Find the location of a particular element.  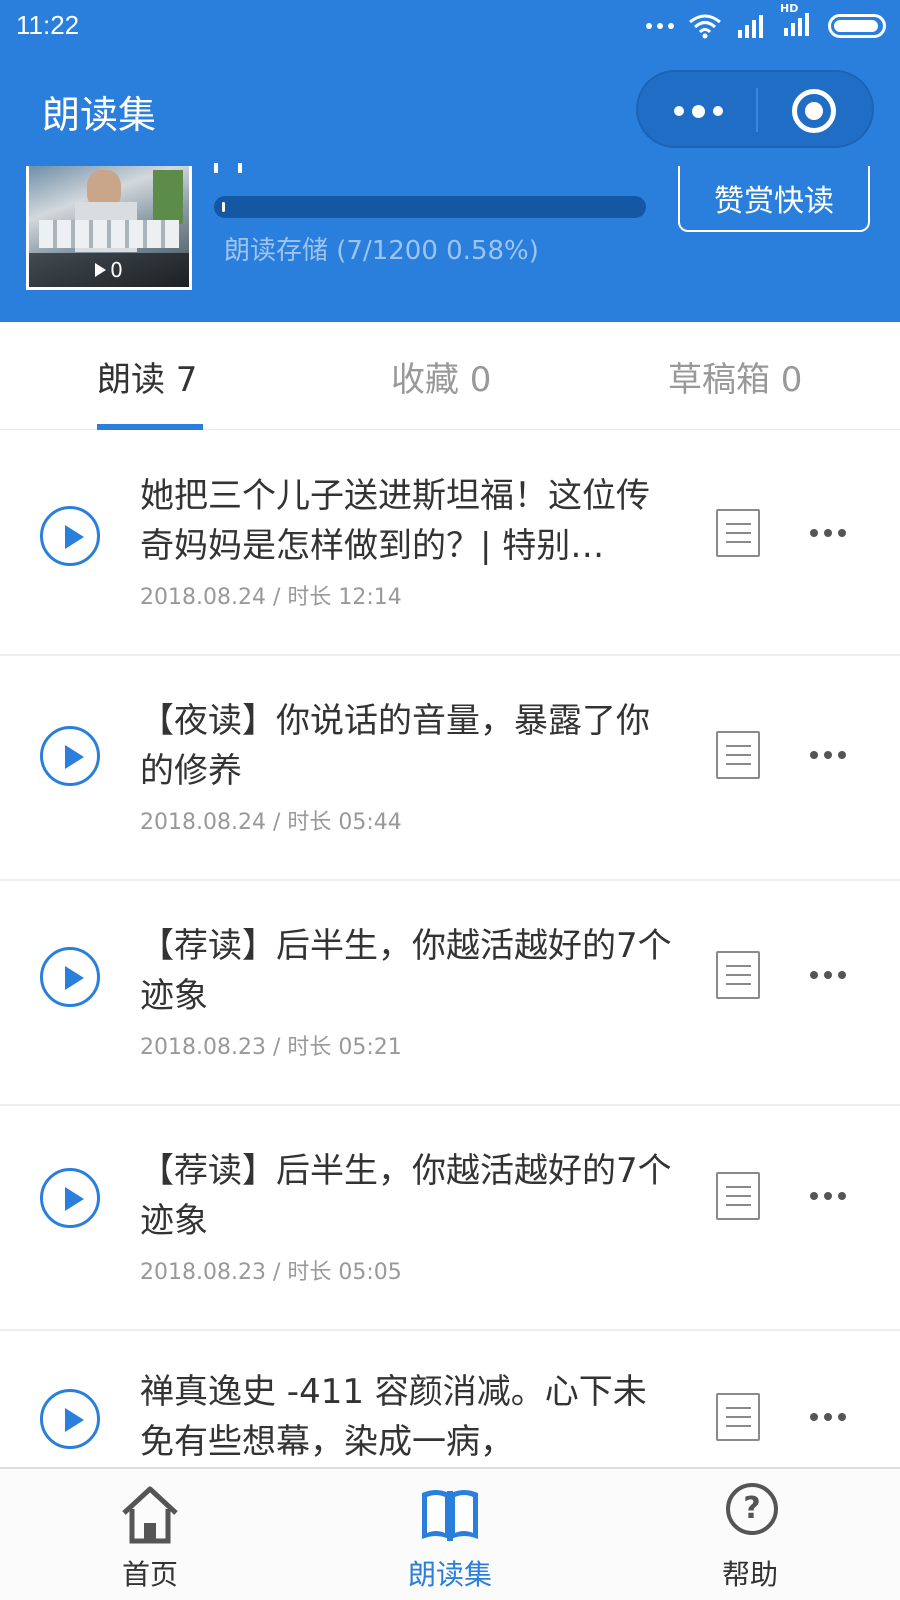

play-count-icon is located at coordinates (101, 270).